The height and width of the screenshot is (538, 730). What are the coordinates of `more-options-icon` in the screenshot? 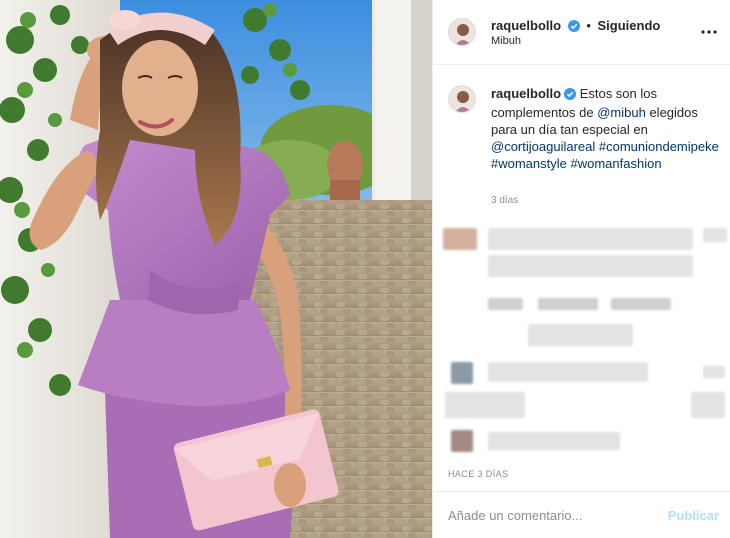 It's located at (709, 32).